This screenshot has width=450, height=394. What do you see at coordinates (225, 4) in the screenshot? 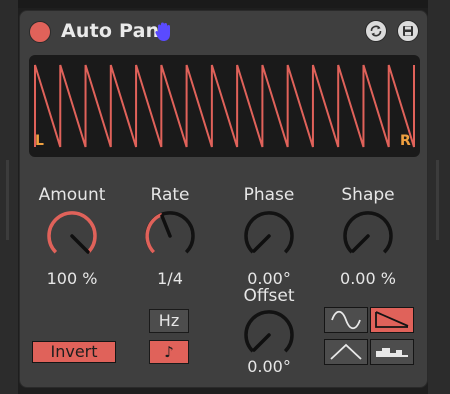
I see `top-strip` at bounding box center [225, 4].